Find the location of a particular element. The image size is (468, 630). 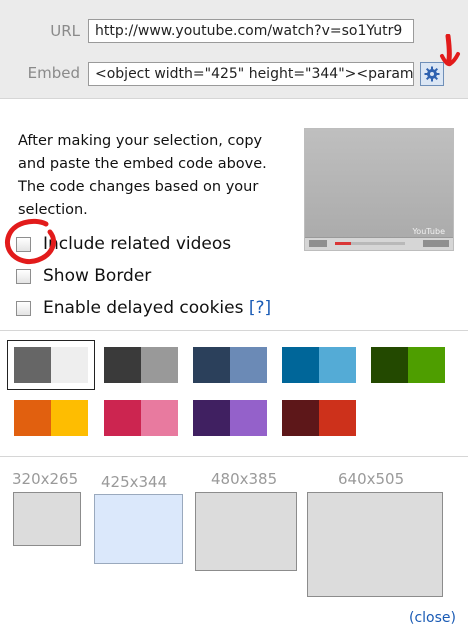

swatch-purple is located at coordinates (230, 418).